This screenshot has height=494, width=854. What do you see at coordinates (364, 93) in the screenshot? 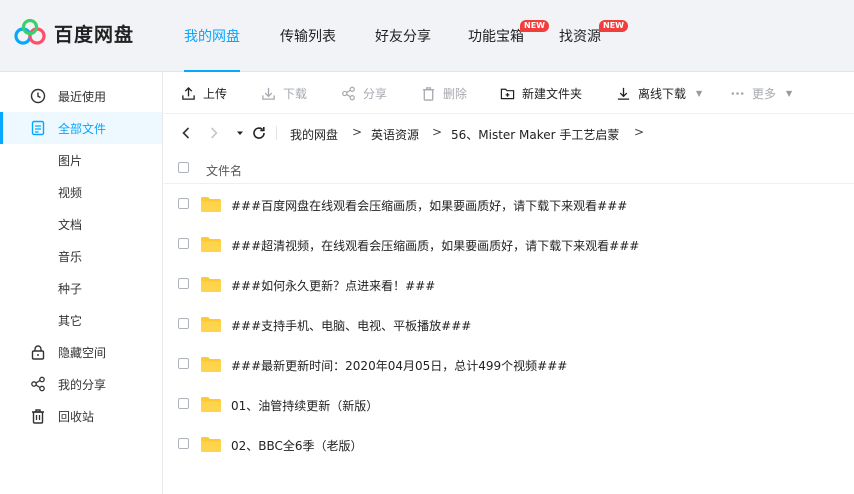
I see `share-button: 分享` at bounding box center [364, 93].